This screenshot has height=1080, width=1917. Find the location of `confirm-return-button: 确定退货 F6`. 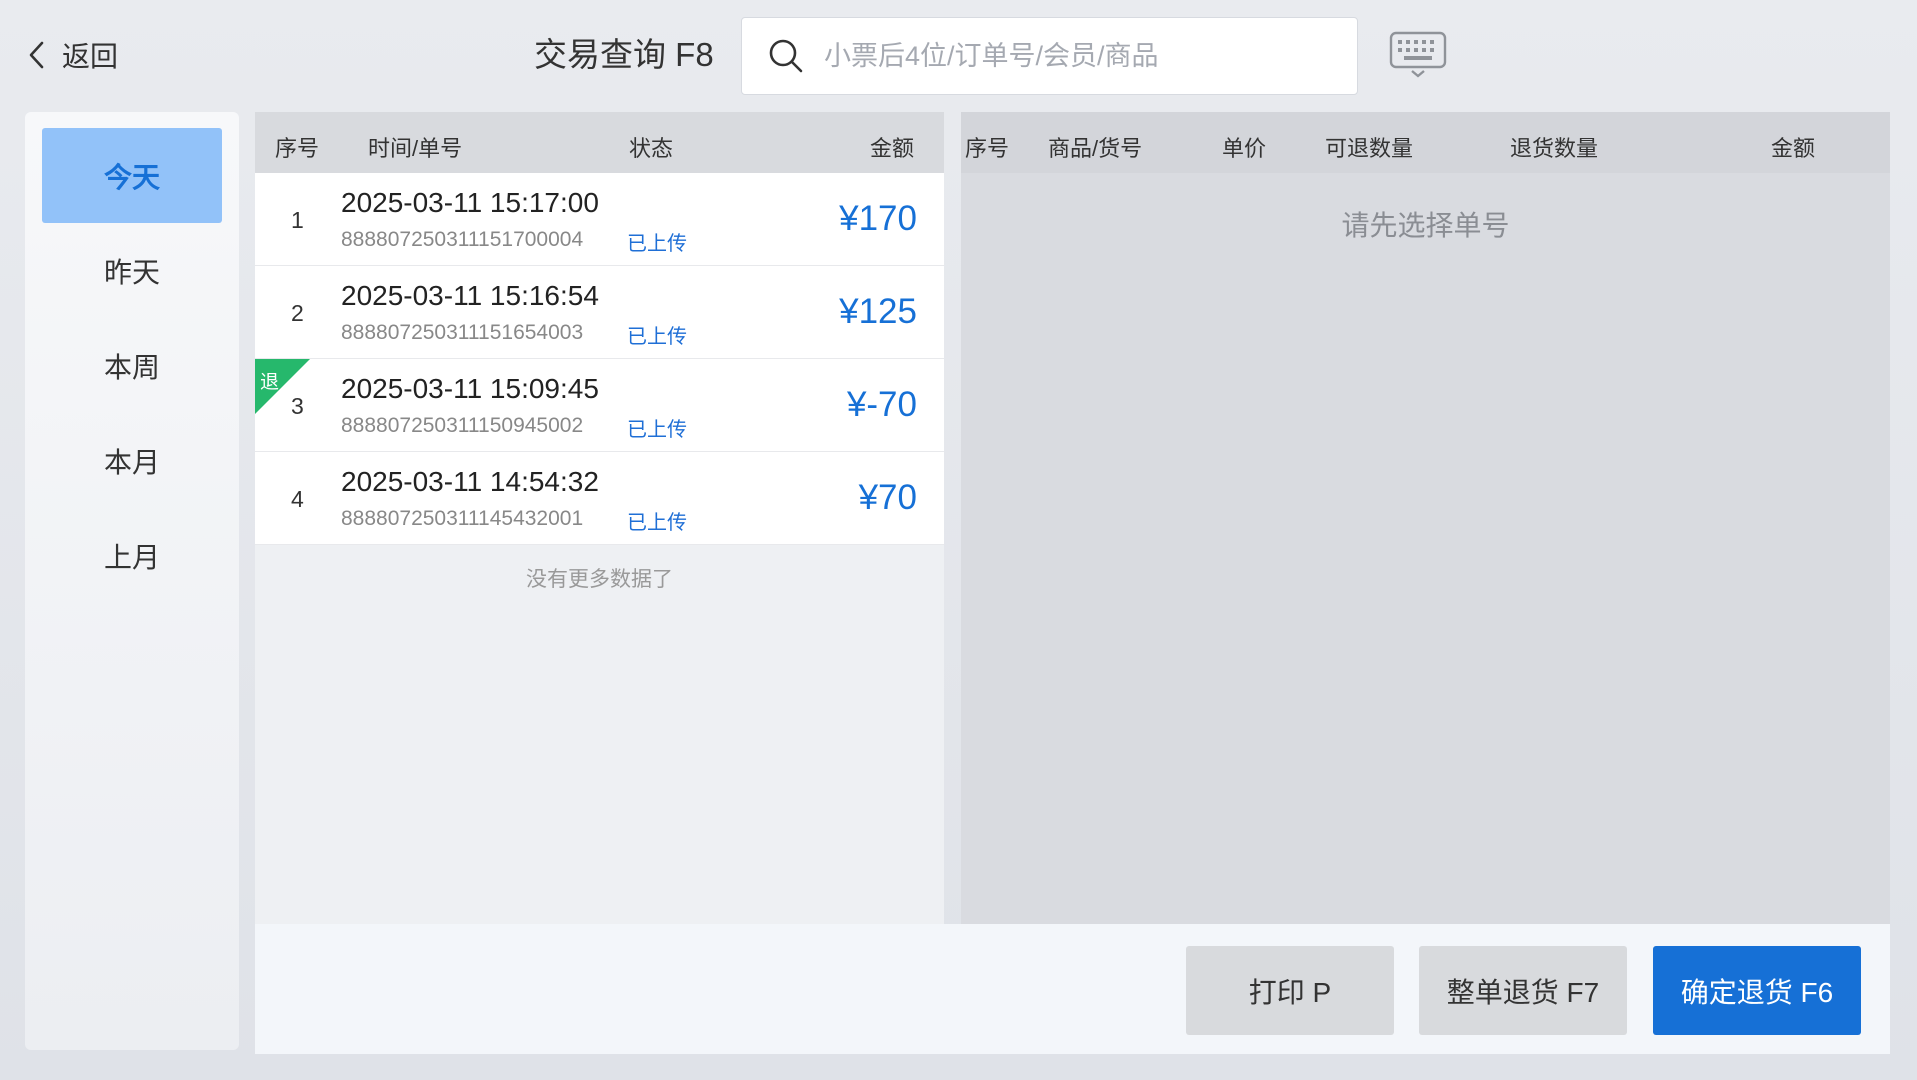

confirm-return-button: 确定退货 F6 is located at coordinates (1757, 990).